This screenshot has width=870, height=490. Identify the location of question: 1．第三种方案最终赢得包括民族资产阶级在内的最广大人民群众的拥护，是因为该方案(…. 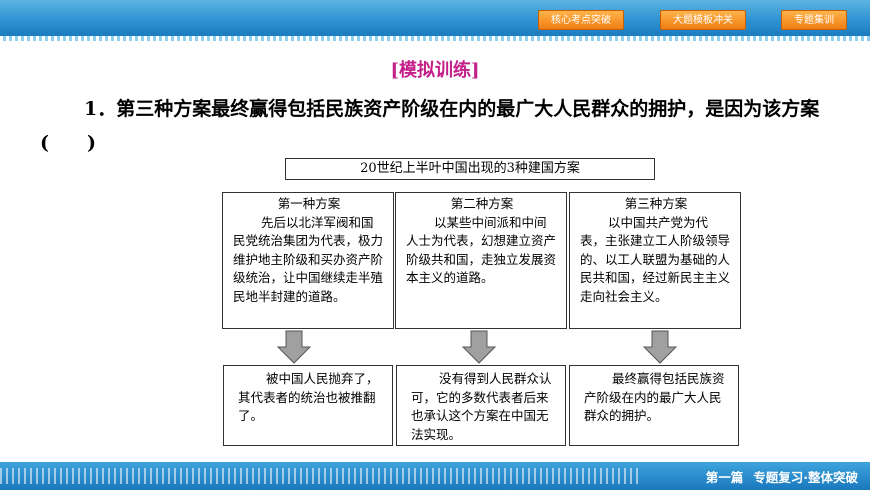
(440, 126).